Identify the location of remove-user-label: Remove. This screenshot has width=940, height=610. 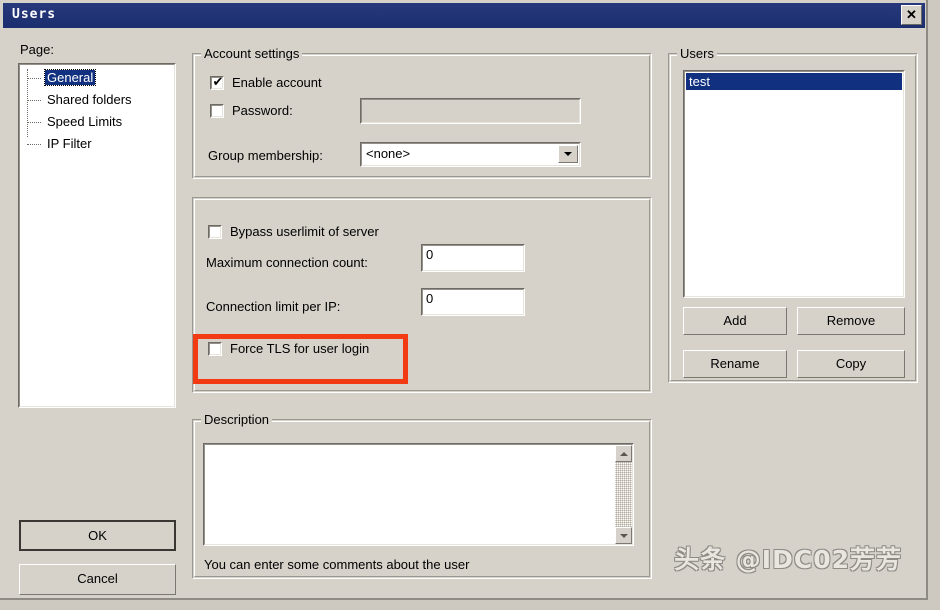
(851, 320).